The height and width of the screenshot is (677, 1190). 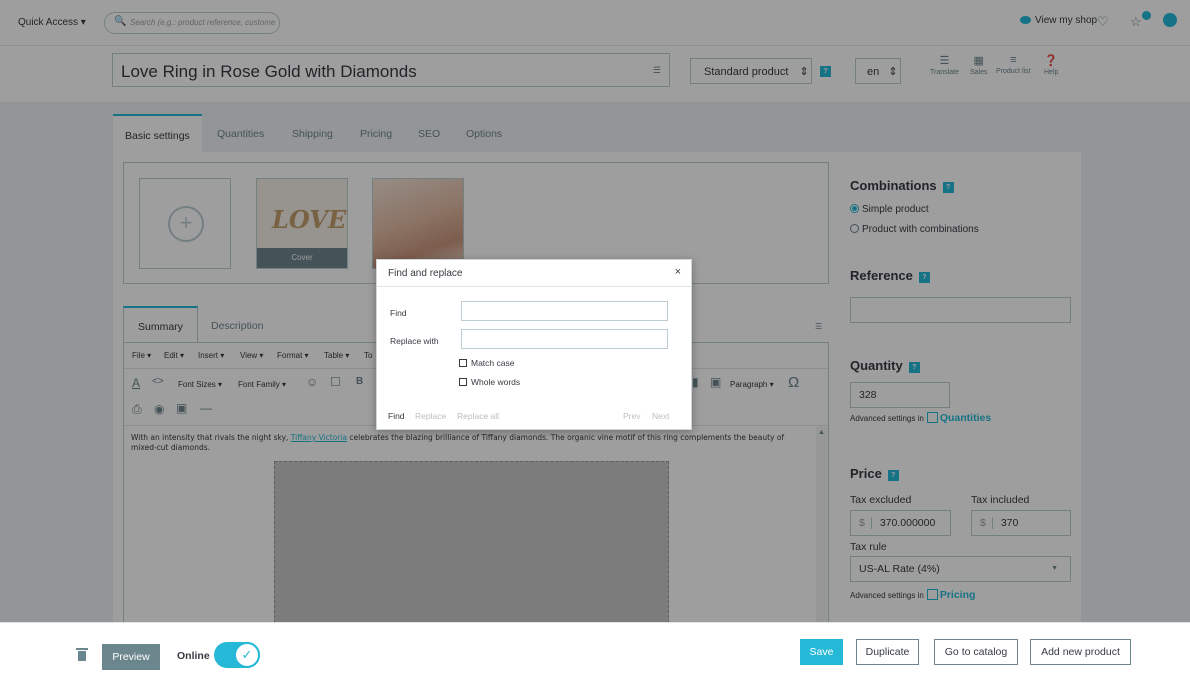 I want to click on trash-icon, so click(x=82, y=654).